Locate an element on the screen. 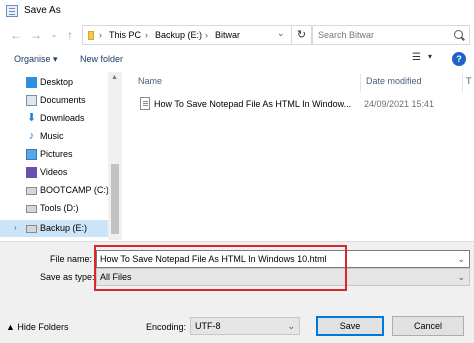  sidebar-item-tools-d: Tools (D:) is located at coordinates (70, 208).